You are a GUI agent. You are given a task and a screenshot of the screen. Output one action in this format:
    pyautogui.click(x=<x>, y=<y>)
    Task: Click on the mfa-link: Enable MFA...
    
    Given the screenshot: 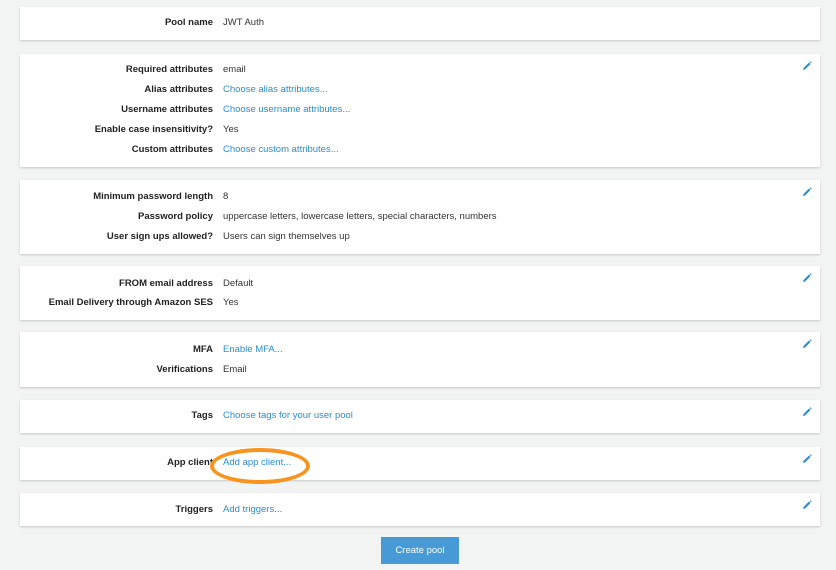 What is the action you would take?
    pyautogui.click(x=253, y=350)
    